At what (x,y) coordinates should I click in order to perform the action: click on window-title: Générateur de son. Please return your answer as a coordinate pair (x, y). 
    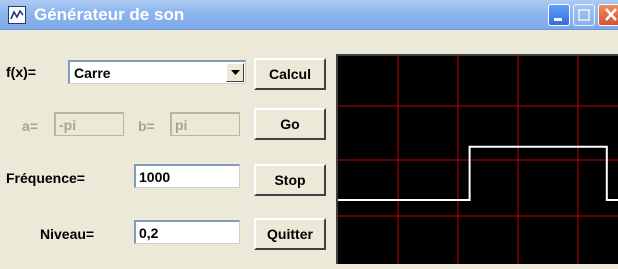
    Looking at the image, I should click on (109, 14).